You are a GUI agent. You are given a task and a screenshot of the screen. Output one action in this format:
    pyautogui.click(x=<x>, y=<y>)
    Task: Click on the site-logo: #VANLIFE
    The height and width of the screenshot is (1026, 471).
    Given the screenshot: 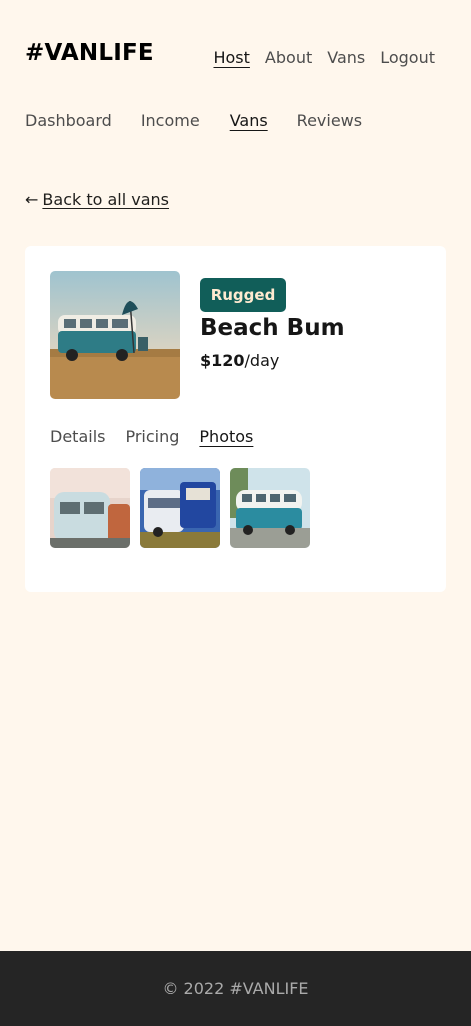 What is the action you would take?
    pyautogui.click(x=89, y=53)
    